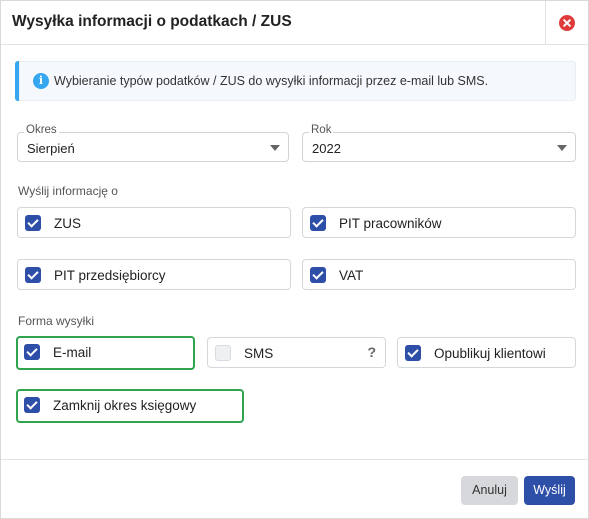 This screenshot has width=589, height=519. Describe the element at coordinates (152, 21) in the screenshot. I see `dialog-title: Wysyłka informacji o podatkach / ZUS` at that location.